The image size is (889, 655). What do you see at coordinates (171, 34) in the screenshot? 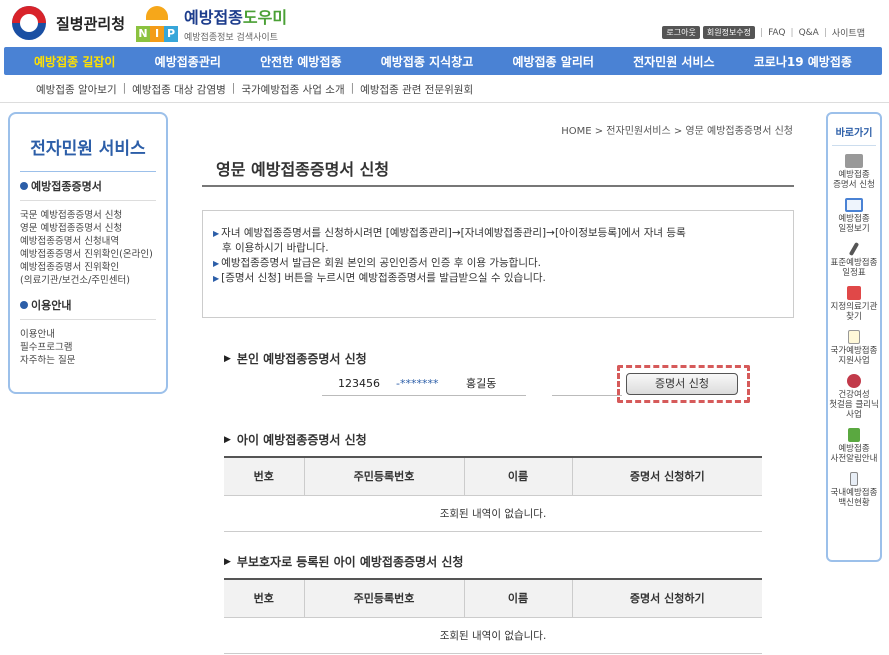
I see `nip-letter-p: P` at bounding box center [171, 34].